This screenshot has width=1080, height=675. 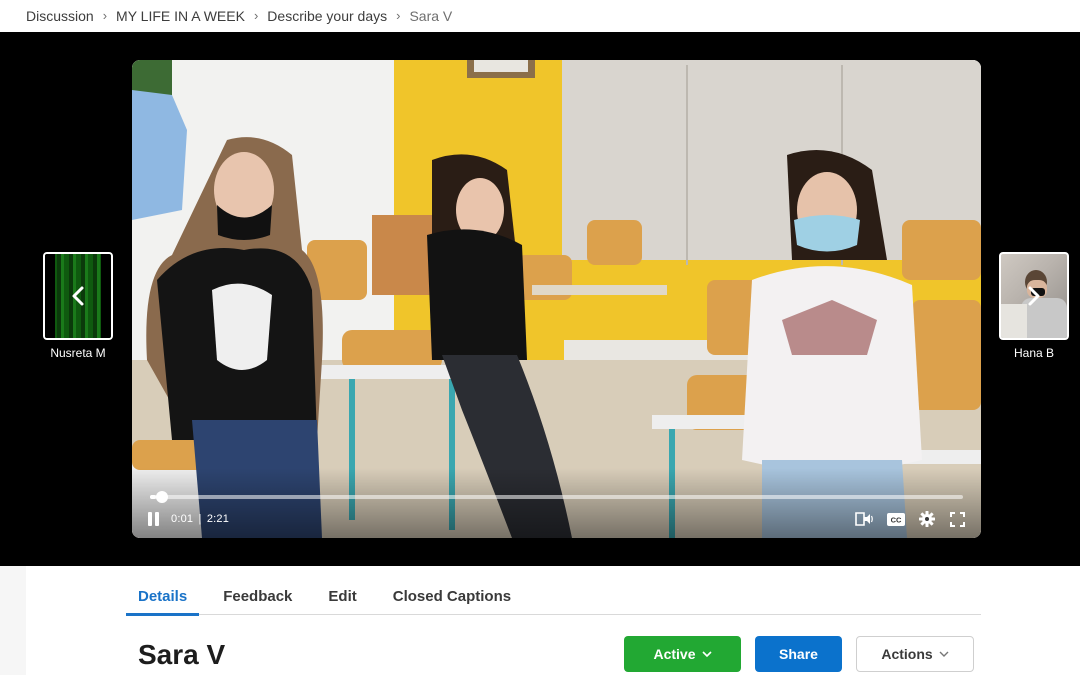 What do you see at coordinates (1034, 353) in the screenshot?
I see `next-response-name: Hana B` at bounding box center [1034, 353].